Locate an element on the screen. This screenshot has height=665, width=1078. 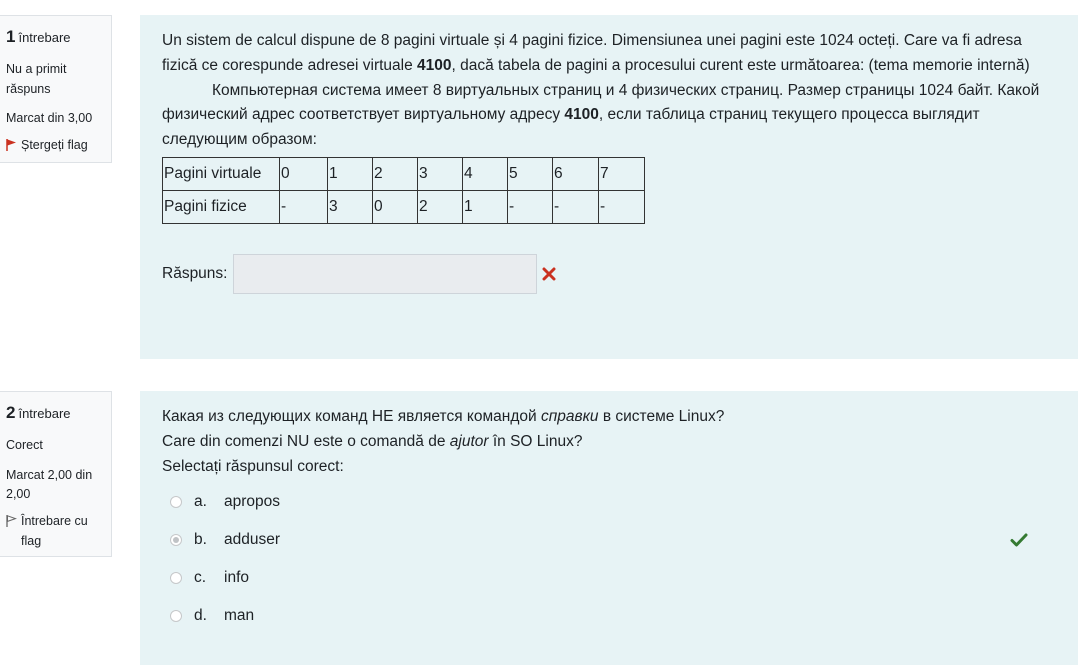
answer-prompt: Selectați răspunsul corect: is located at coordinates (253, 466).